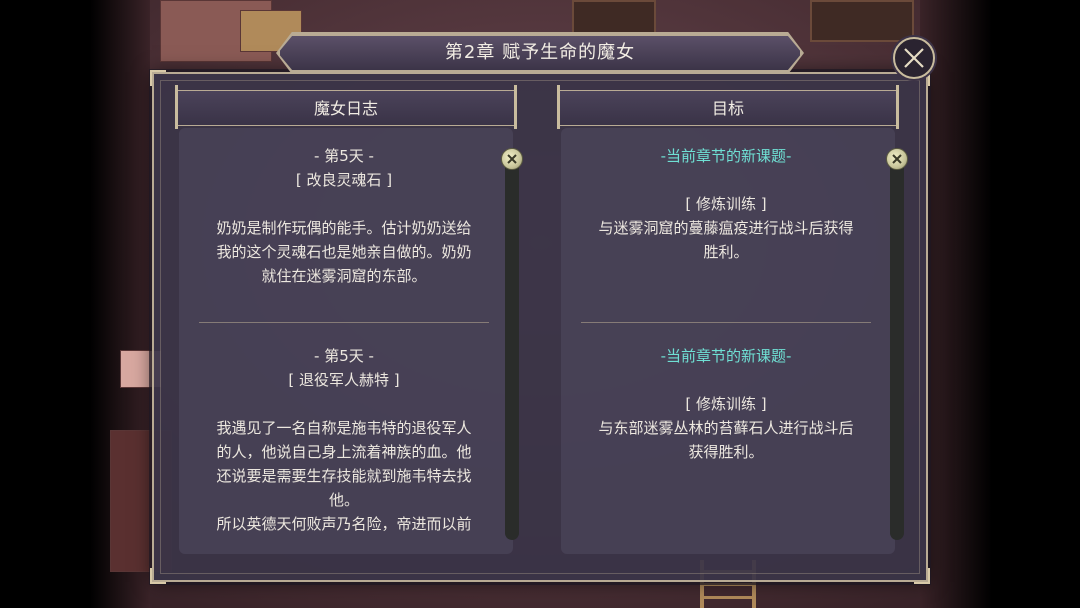 The height and width of the screenshot is (608, 1080). Describe the element at coordinates (343, 500) in the screenshot. I see `entry-body-line: 他。` at that location.